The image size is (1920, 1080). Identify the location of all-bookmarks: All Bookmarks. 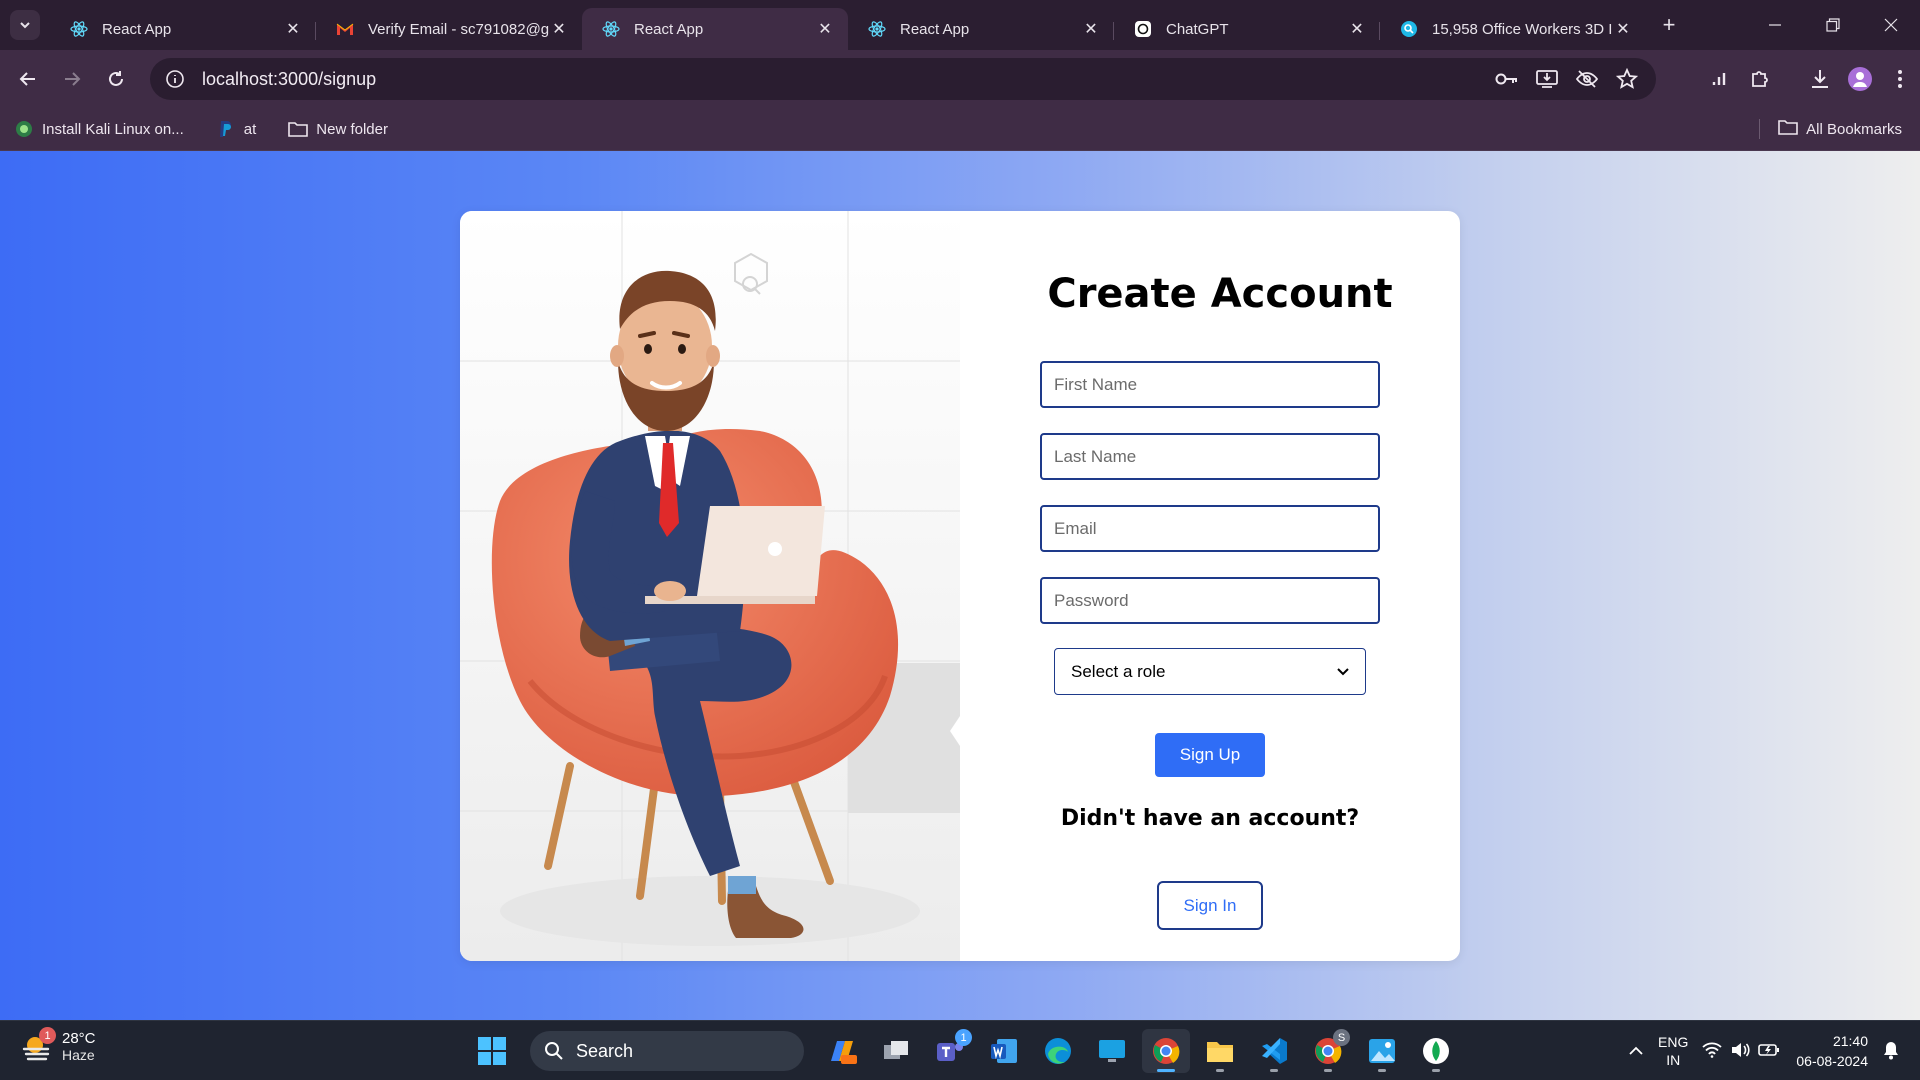
(1840, 129).